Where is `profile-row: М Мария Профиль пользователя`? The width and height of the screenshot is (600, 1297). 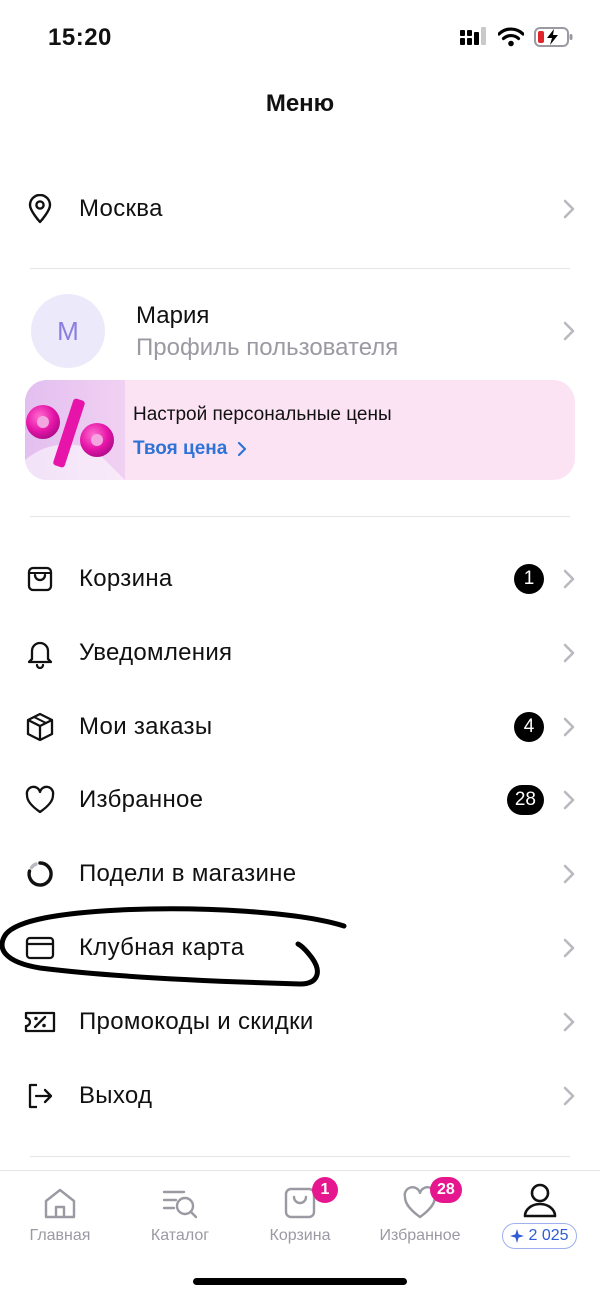
profile-row: М Мария Профиль пользователя is located at coordinates (300, 330).